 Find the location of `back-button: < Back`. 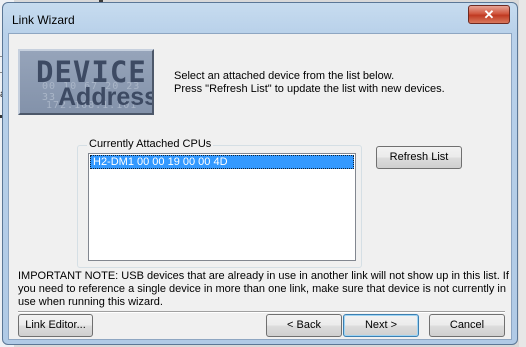

back-button: < Back is located at coordinates (304, 325).